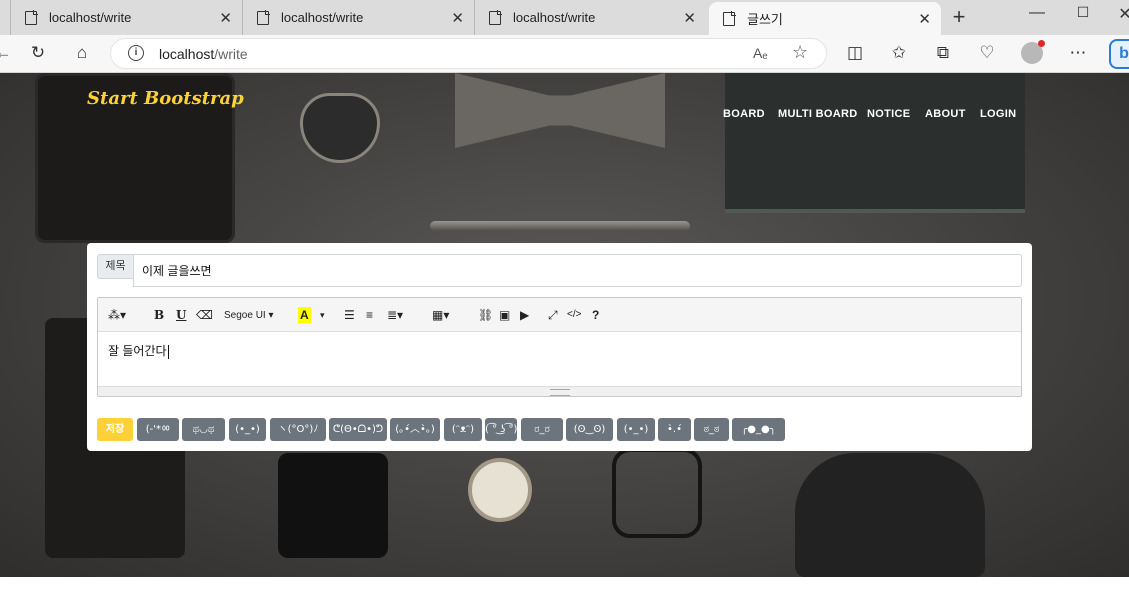 The height and width of the screenshot is (592, 1129). Describe the element at coordinates (595, 315) in the screenshot. I see `help-icon: ?` at that location.